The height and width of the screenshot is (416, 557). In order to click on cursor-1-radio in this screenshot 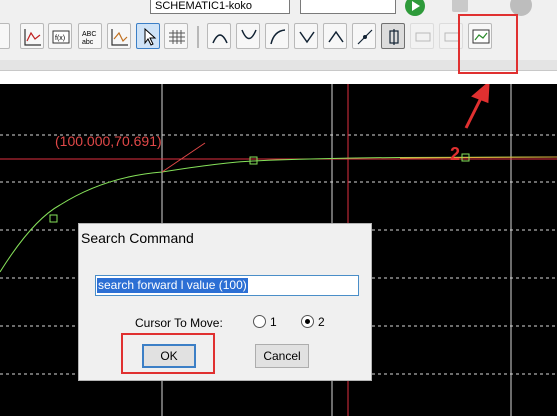, I will do `click(259, 321)`.